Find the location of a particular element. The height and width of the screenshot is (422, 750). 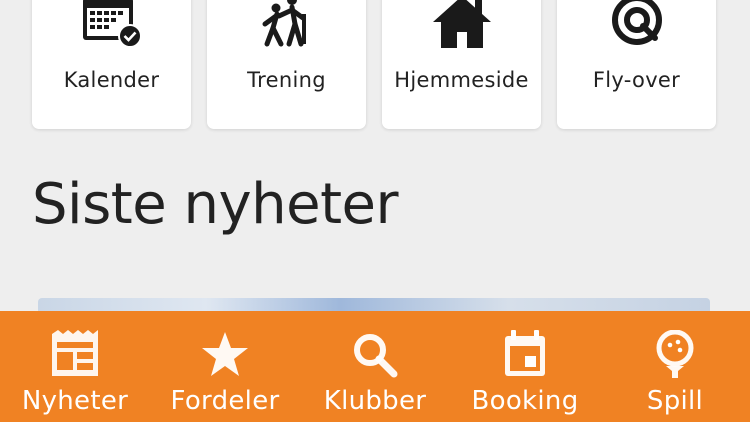

home-icon is located at coordinates (462, 25).